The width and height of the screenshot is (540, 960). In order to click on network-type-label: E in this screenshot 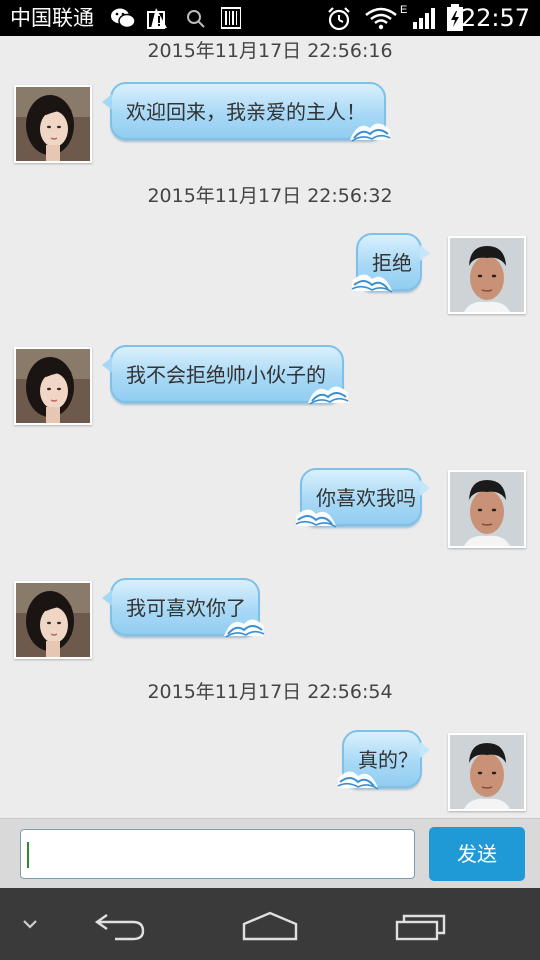, I will do `click(404, 10)`.